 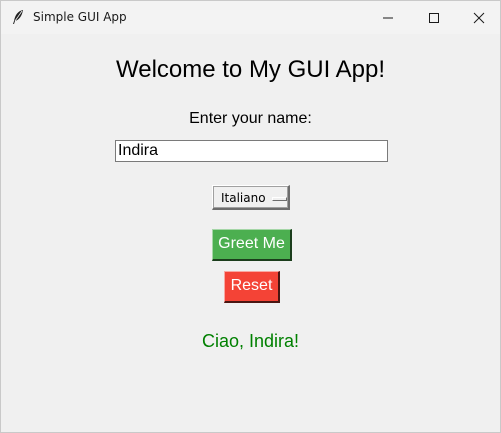 What do you see at coordinates (251, 151) in the screenshot?
I see `name-input` at bounding box center [251, 151].